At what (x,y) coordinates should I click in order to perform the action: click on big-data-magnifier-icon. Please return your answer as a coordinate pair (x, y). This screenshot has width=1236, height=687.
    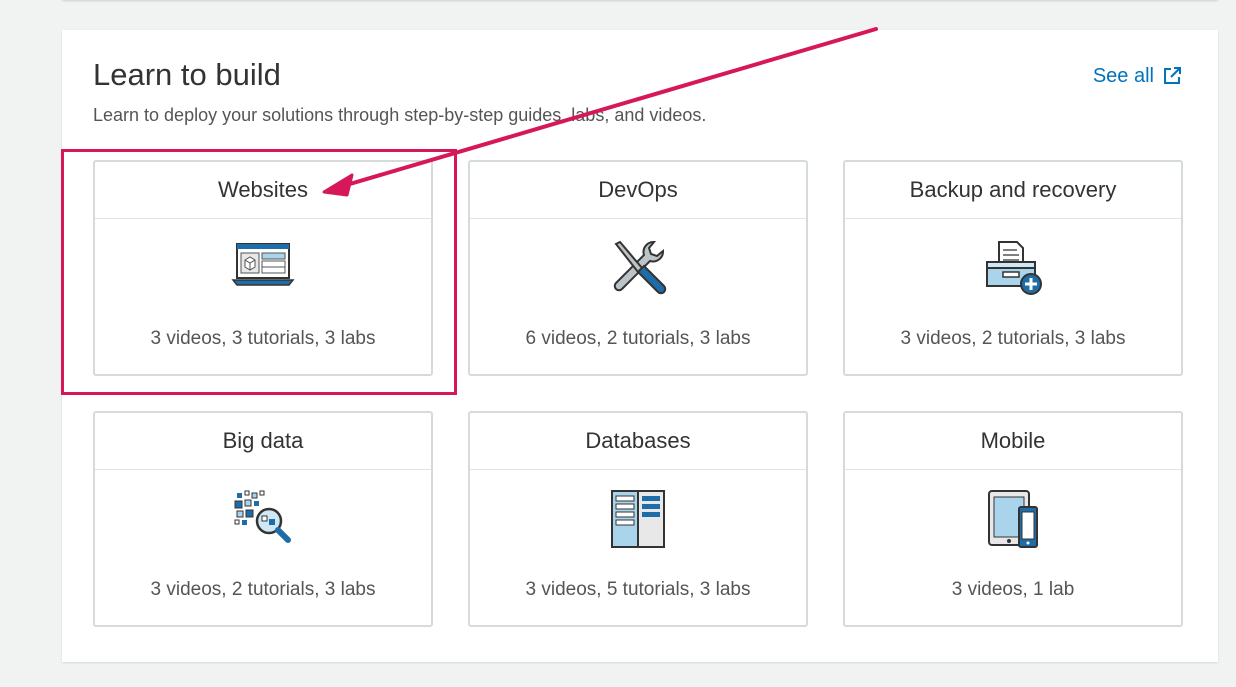
    Looking at the image, I should click on (263, 519).